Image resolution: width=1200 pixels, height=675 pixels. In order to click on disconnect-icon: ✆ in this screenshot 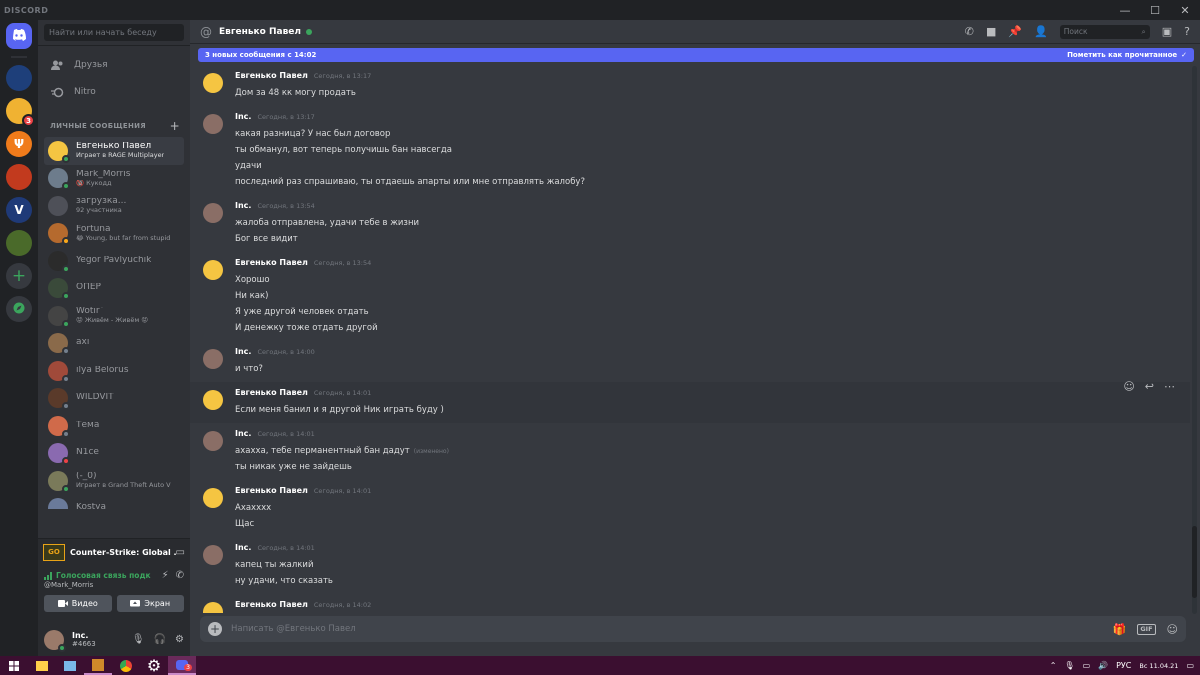, I will do `click(180, 575)`.